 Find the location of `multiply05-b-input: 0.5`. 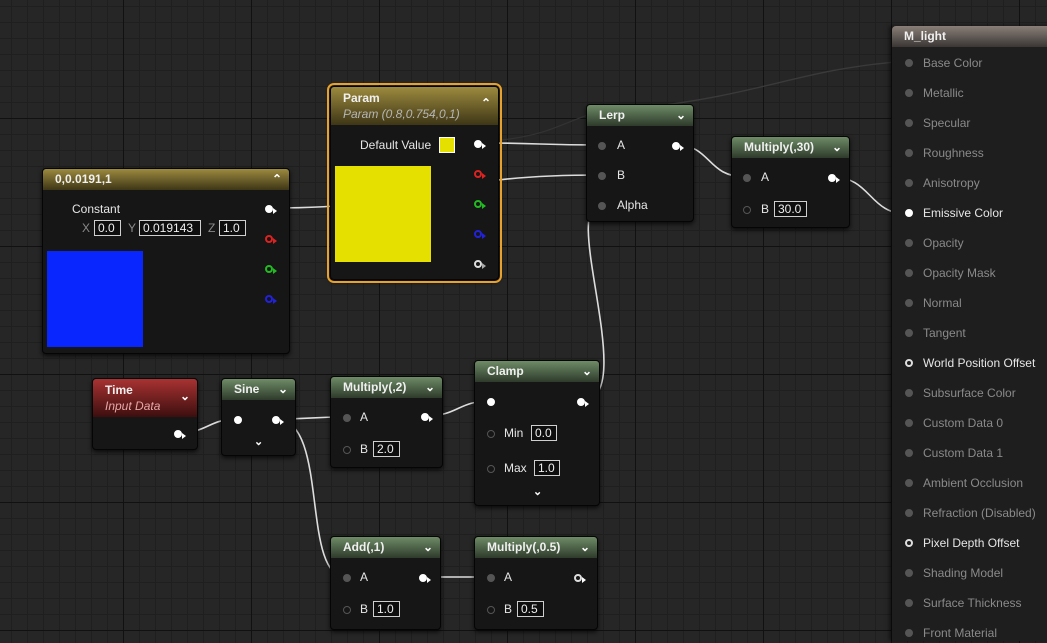

multiply05-b-input: 0.5 is located at coordinates (530, 609).